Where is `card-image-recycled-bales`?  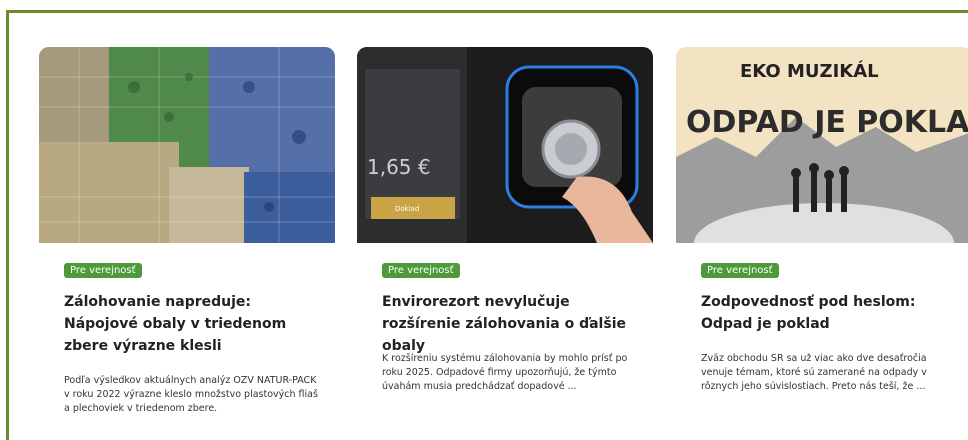 card-image-recycled-bales is located at coordinates (187, 145).